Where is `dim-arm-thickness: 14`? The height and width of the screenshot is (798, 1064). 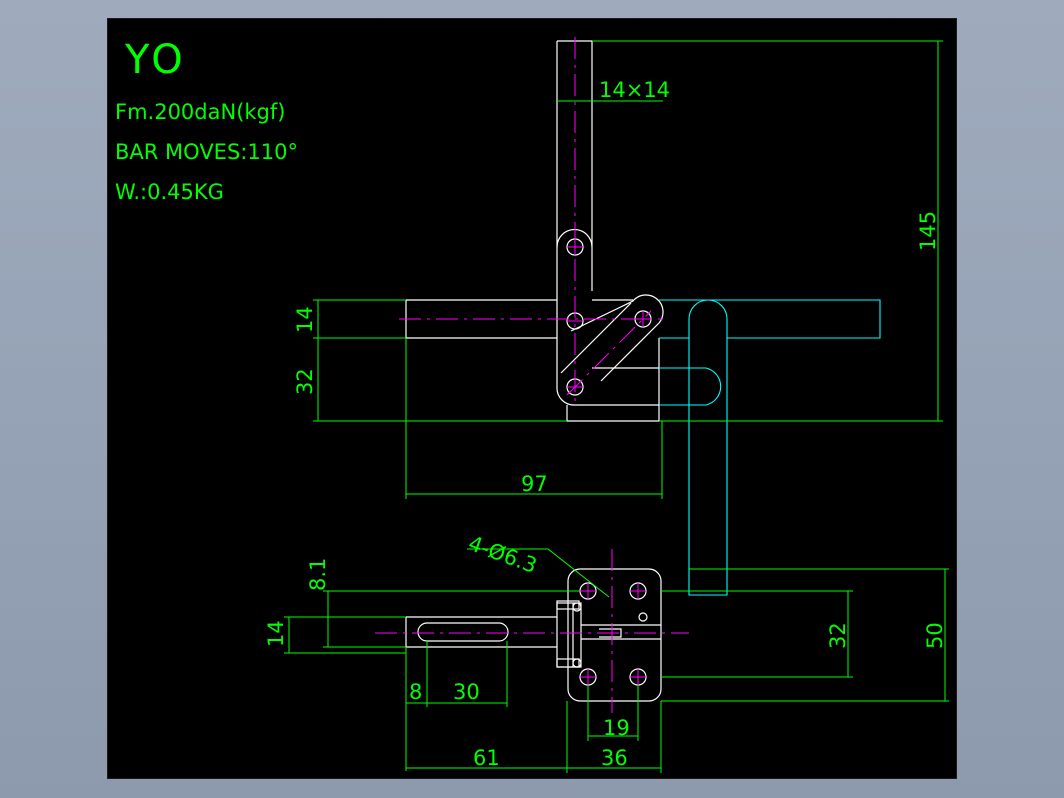
dim-arm-thickness: 14 is located at coordinates (305, 319).